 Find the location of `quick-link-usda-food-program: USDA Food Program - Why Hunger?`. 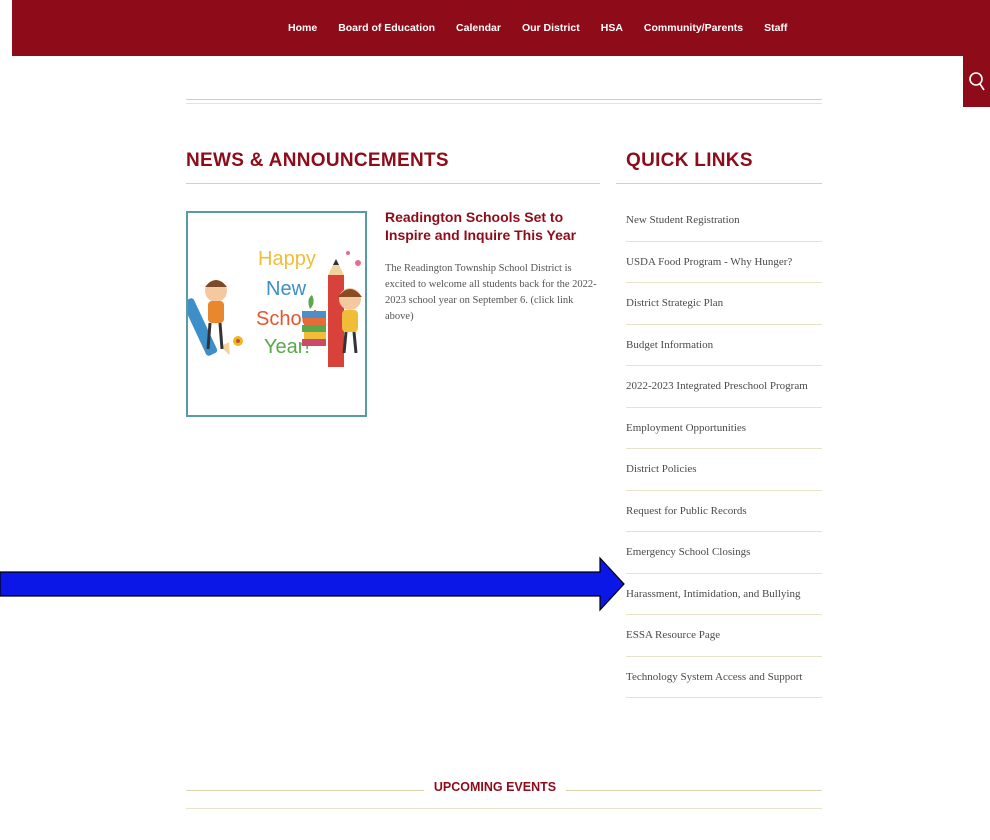

quick-link-usda-food-program: USDA Food Program - Why Hunger? is located at coordinates (724, 262).